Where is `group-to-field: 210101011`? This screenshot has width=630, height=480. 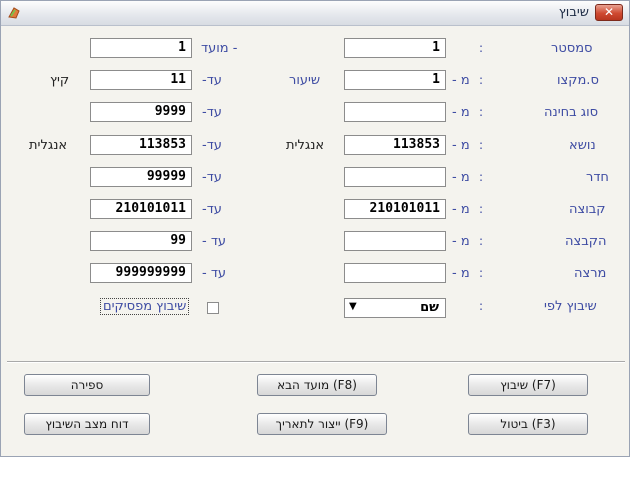 group-to-field: 210101011 is located at coordinates (141, 209).